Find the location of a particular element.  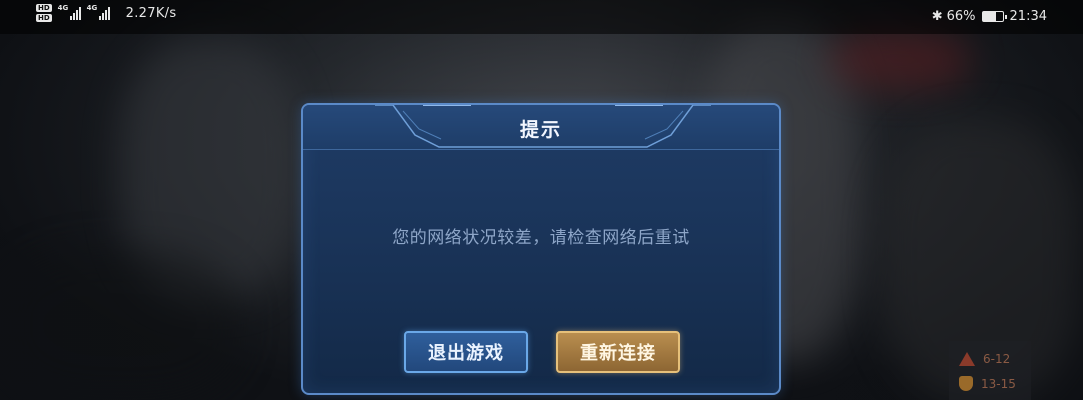

rank-row: 6-12 is located at coordinates (984, 359).